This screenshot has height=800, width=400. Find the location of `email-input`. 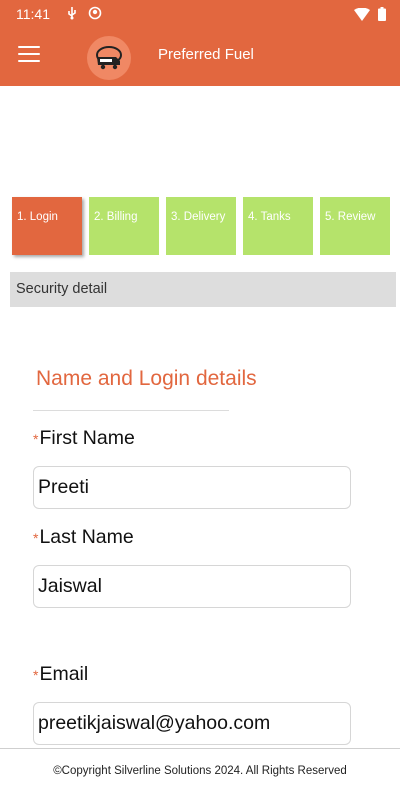

email-input is located at coordinates (192, 723).